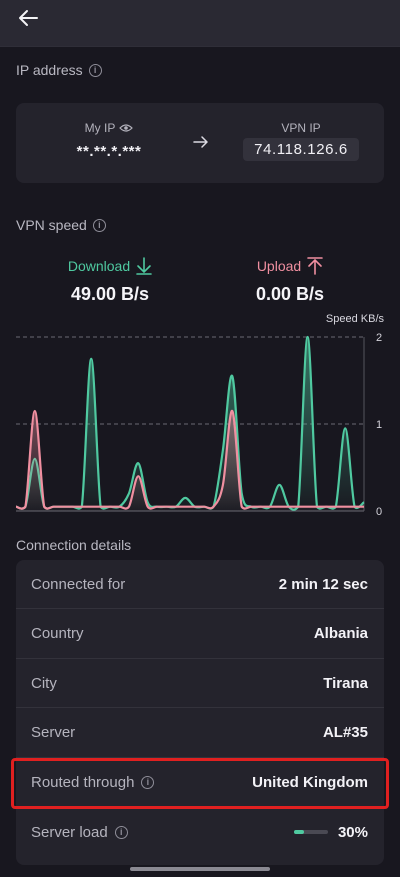 The width and height of the screenshot is (400, 877). I want to click on row-value: United Kingdom, so click(310, 782).